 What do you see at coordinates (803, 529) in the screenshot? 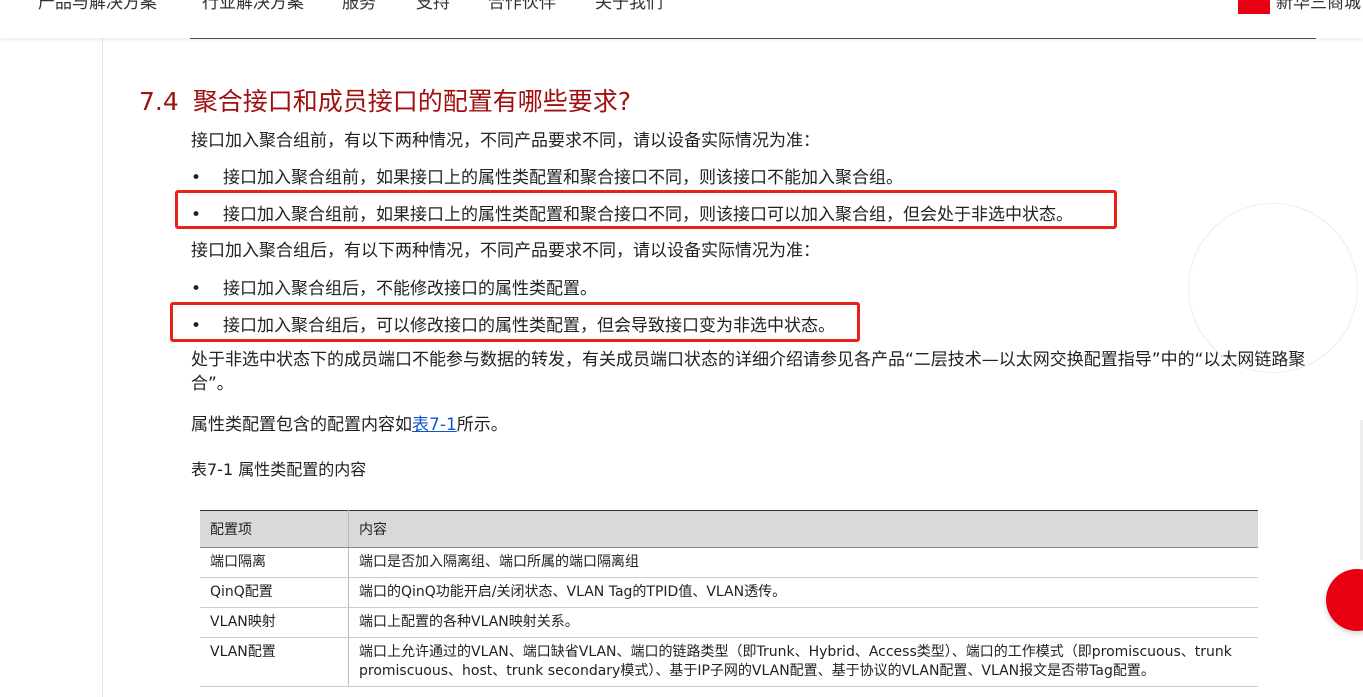
I see `header-content: 内容` at bounding box center [803, 529].